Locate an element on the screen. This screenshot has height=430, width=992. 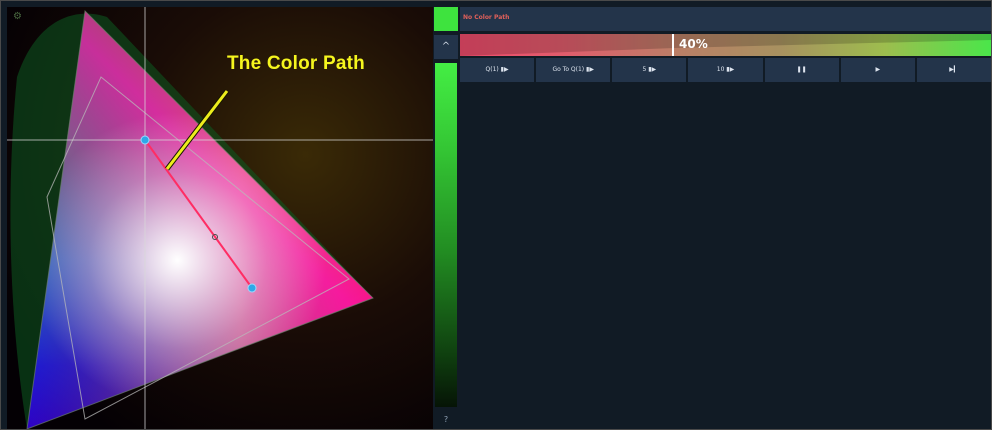
progress-marker is located at coordinates (673, 45).